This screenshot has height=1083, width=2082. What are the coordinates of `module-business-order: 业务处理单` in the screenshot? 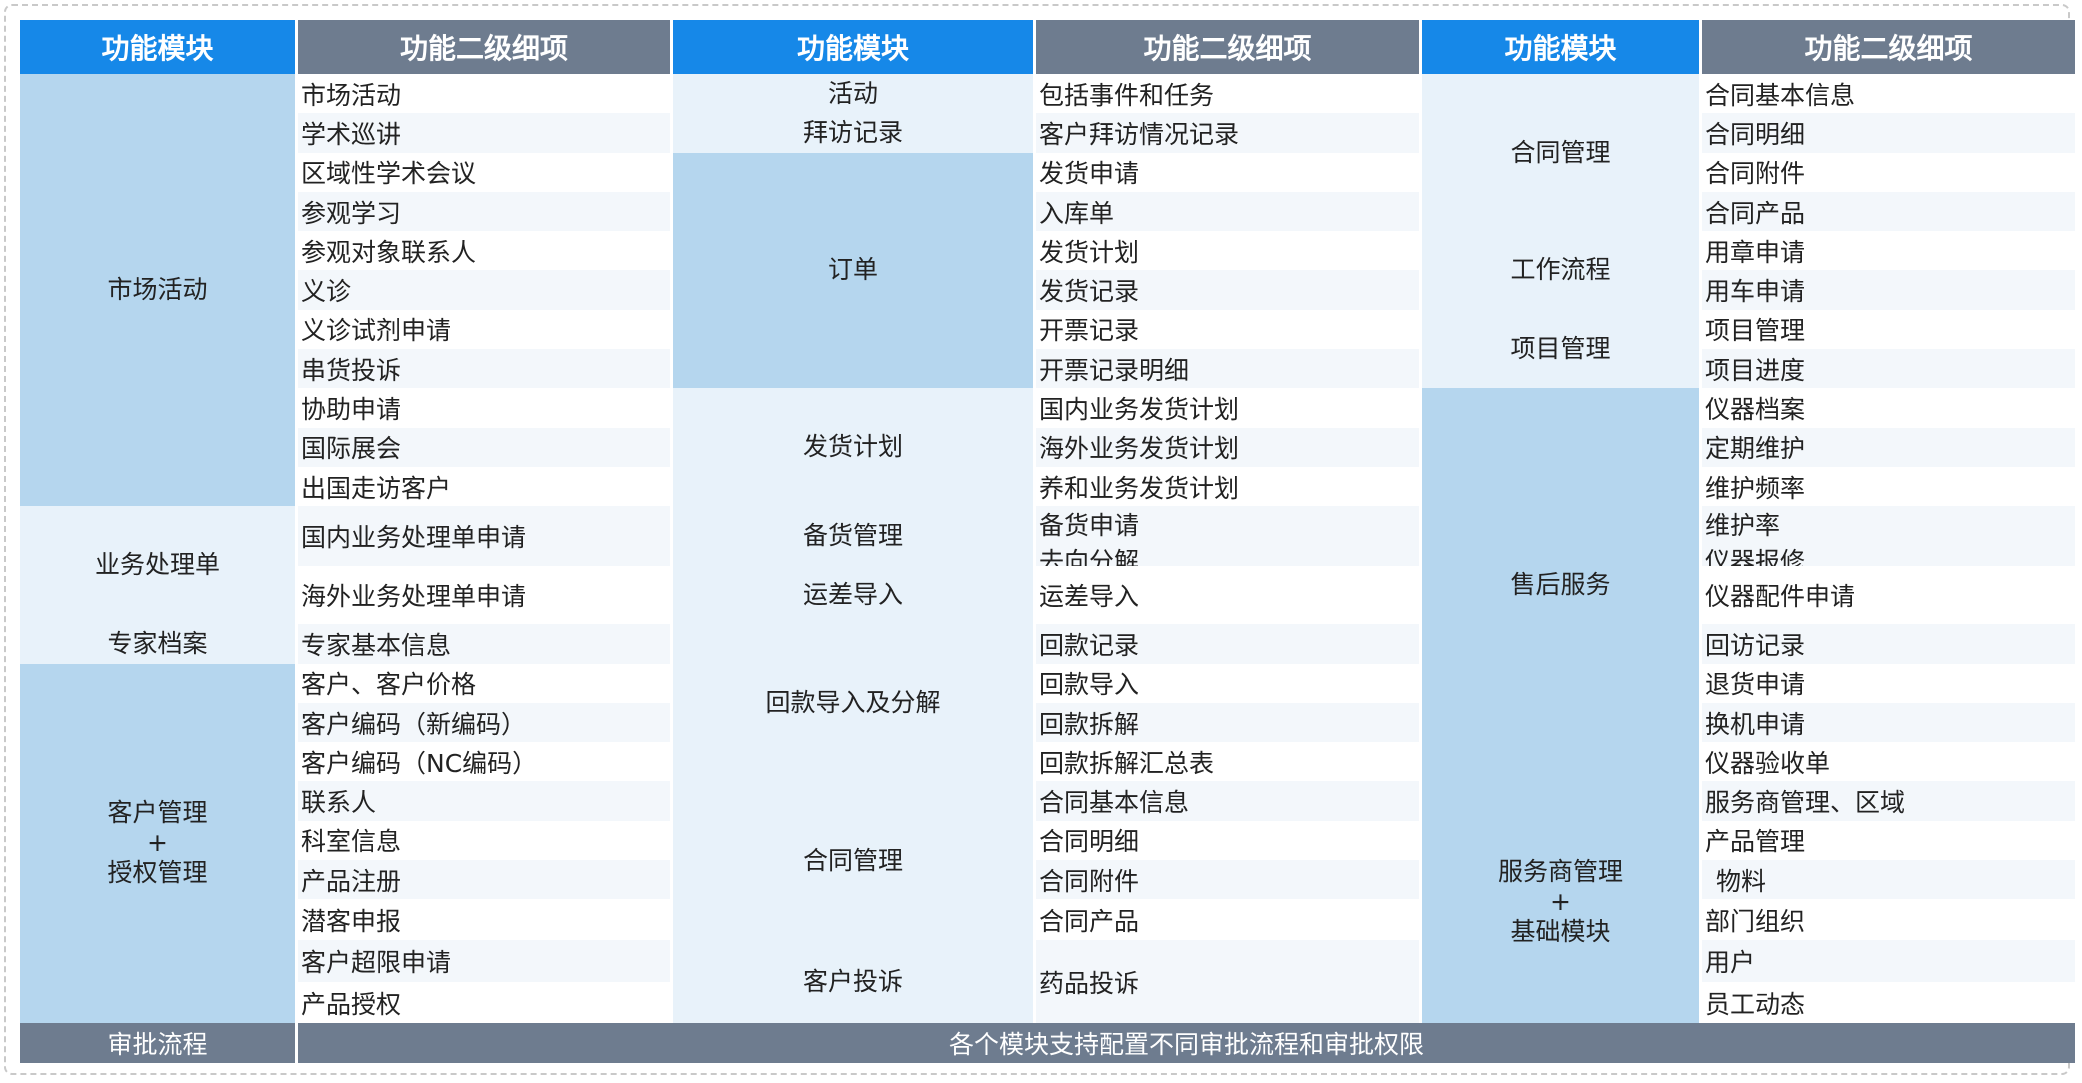 It's located at (157, 565).